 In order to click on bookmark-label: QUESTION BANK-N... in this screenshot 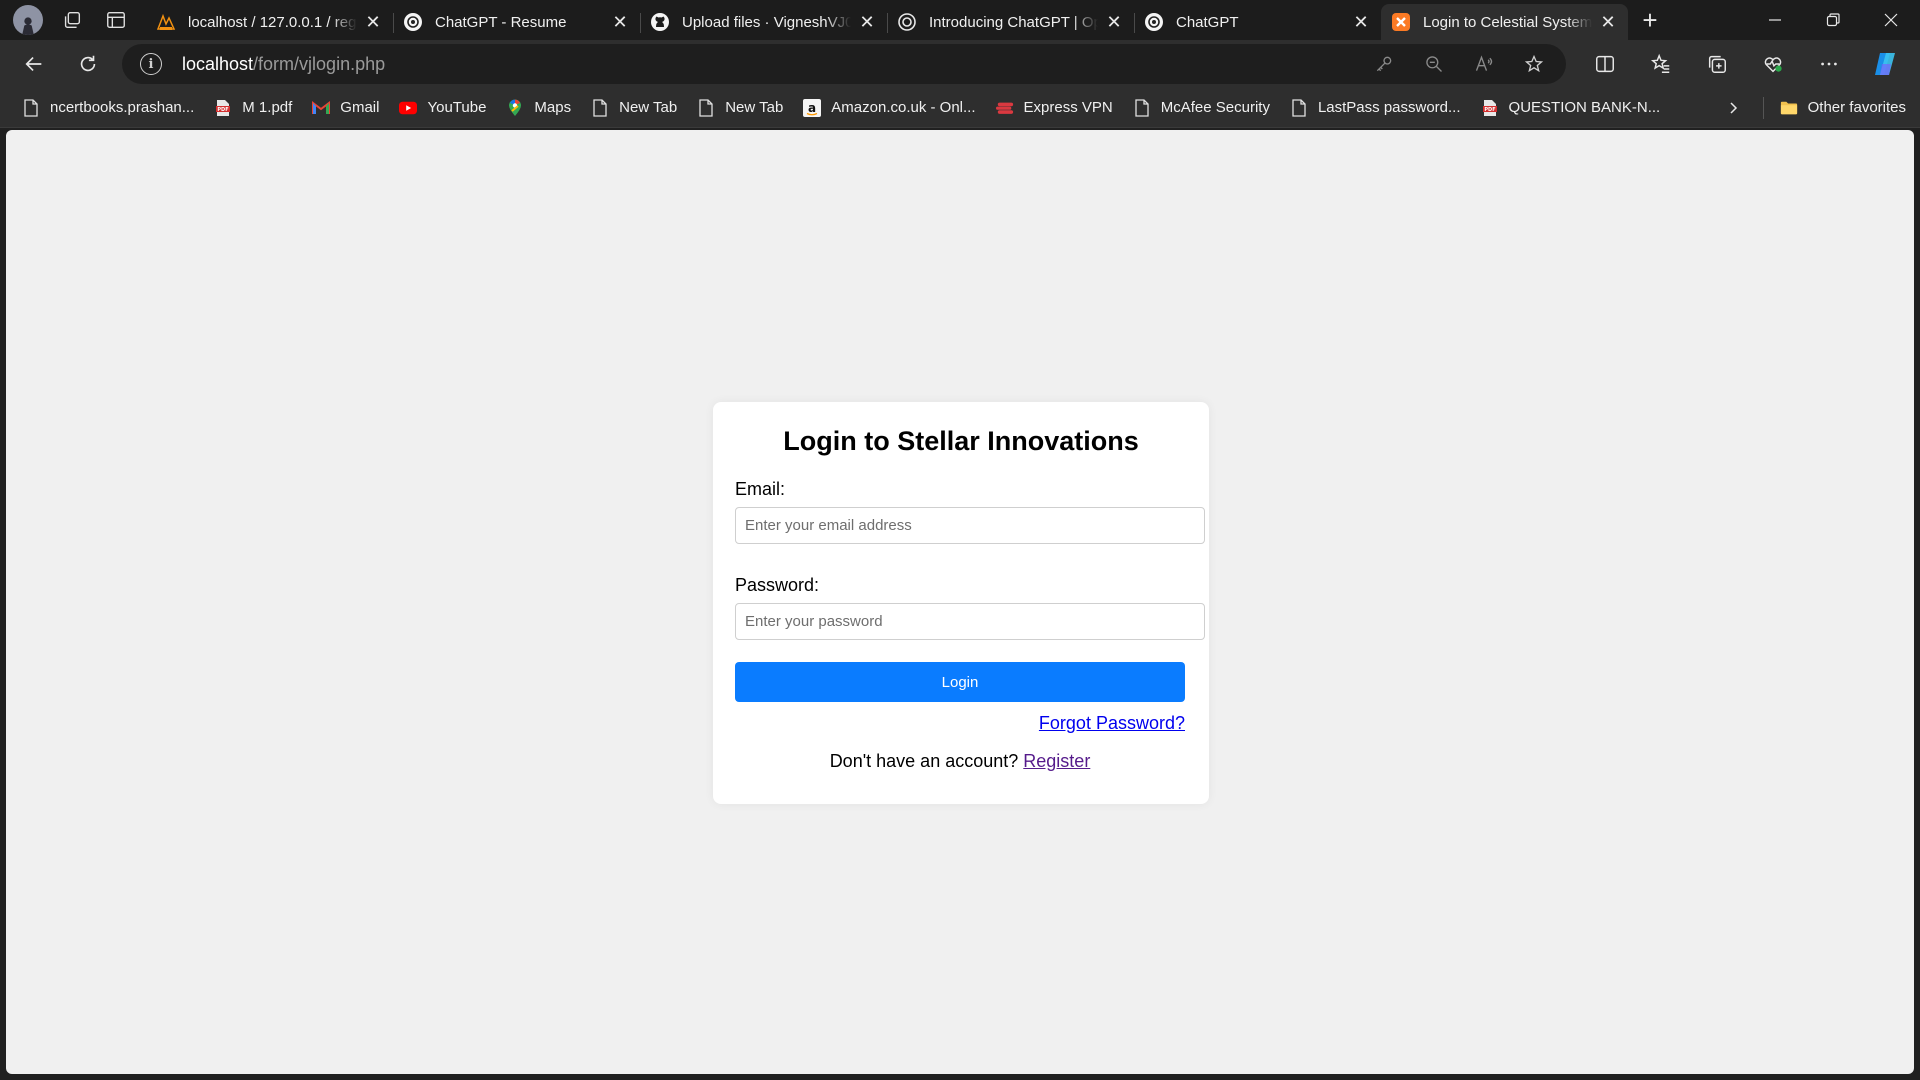, I will do `click(1584, 107)`.